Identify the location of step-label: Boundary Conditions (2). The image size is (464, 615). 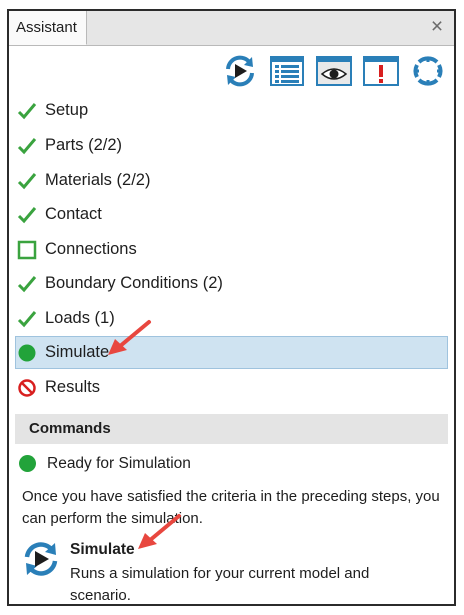
(134, 283).